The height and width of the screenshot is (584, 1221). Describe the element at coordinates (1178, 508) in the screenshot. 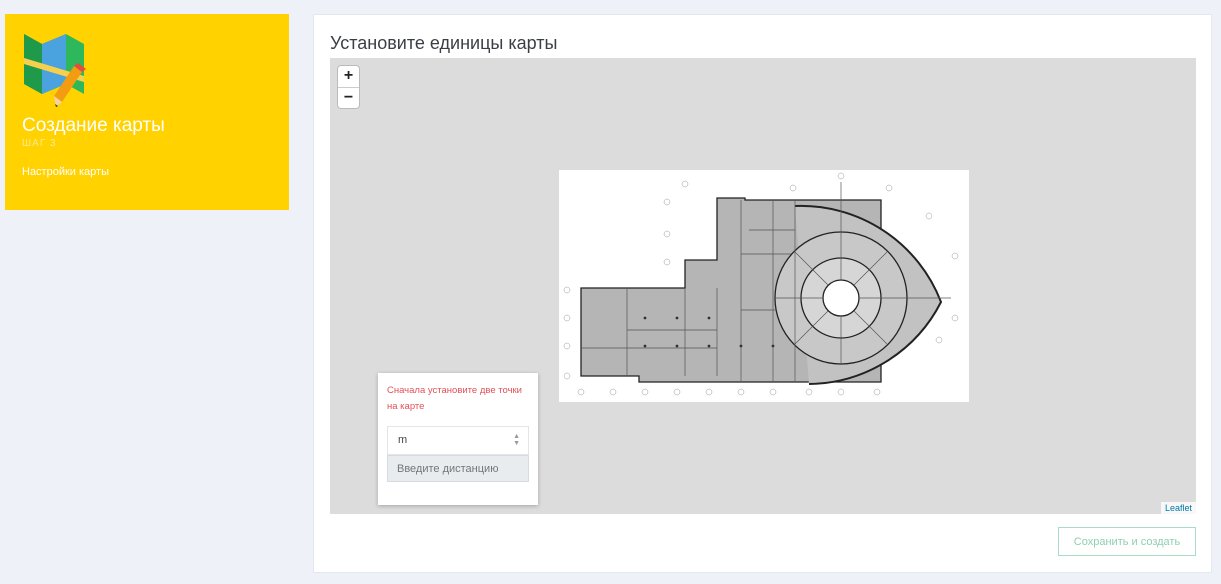

I see `leaflet-attribution-link: Leaflet` at that location.